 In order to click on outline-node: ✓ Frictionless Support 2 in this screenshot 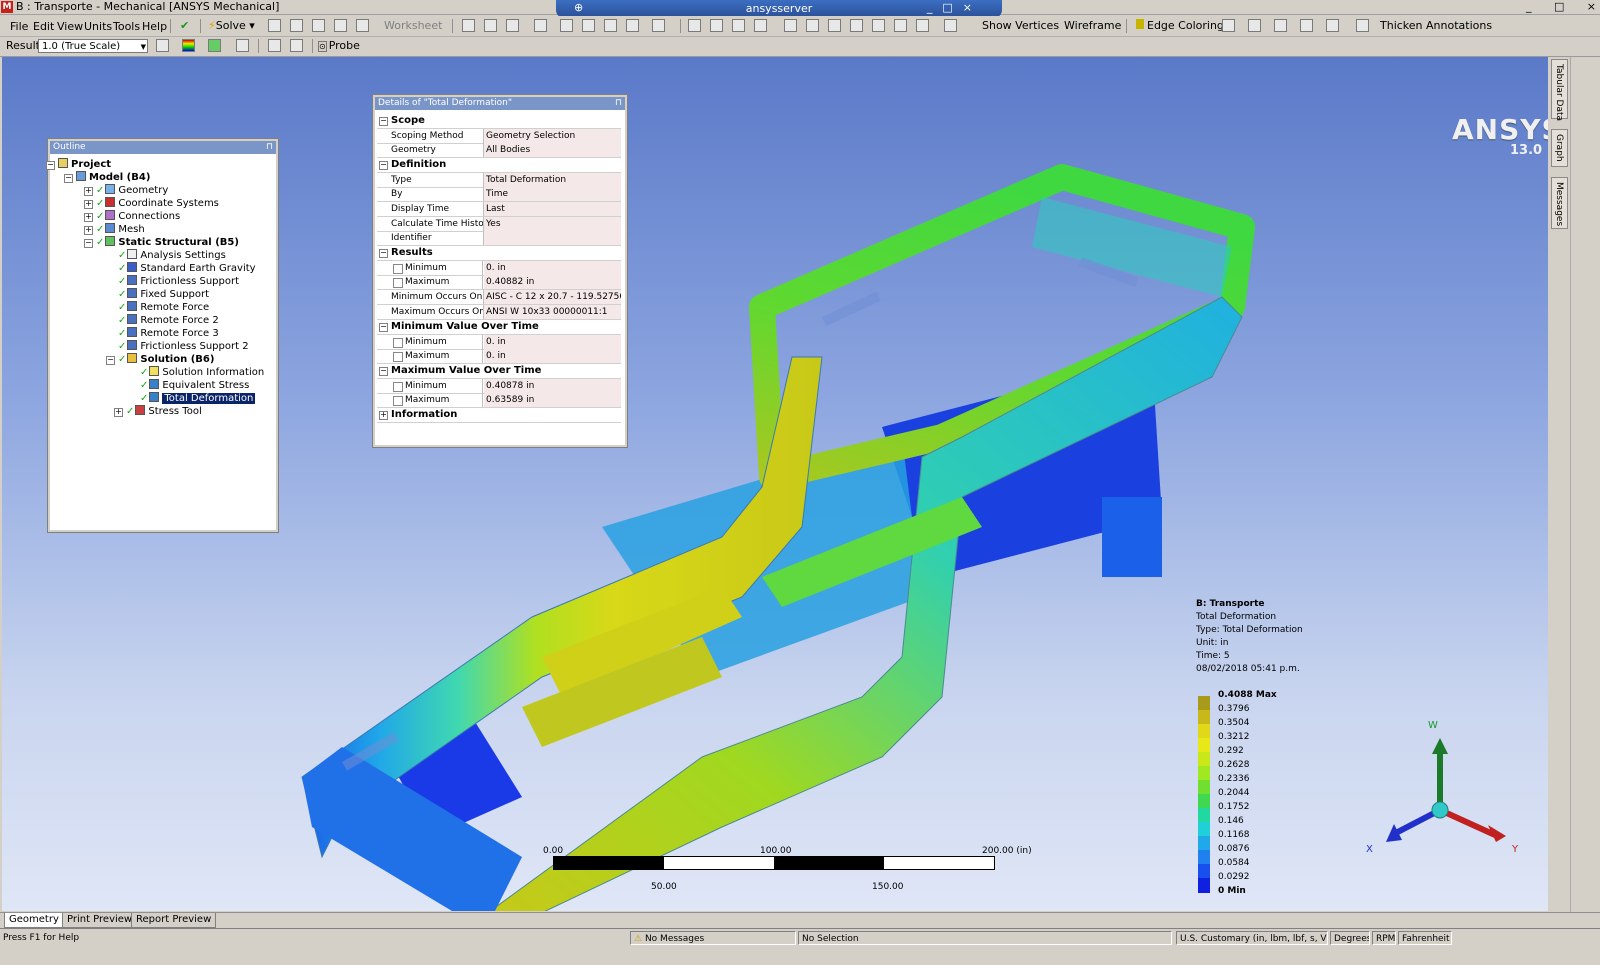, I will do `click(183, 346)`.